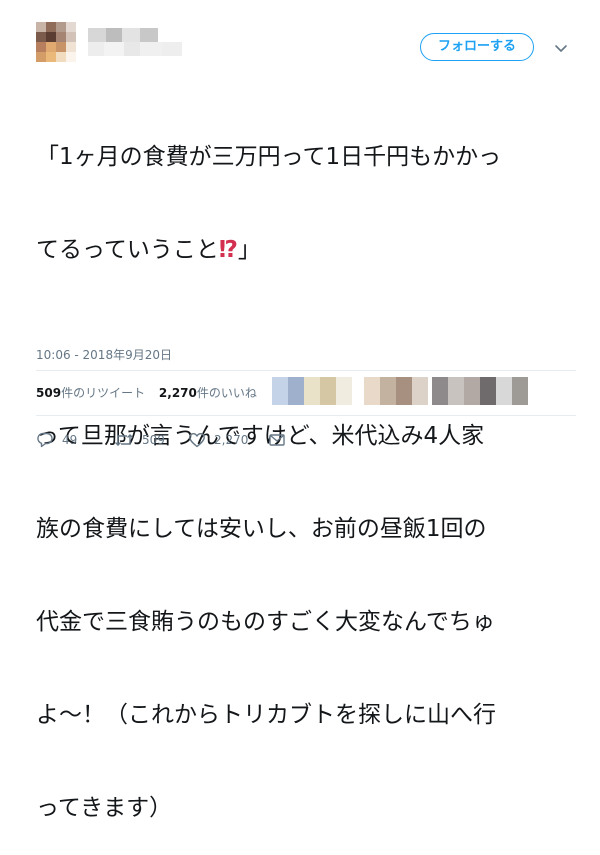 The image size is (600, 855). What do you see at coordinates (139, 440) in the screenshot?
I see `retweet-button: 509` at bounding box center [139, 440].